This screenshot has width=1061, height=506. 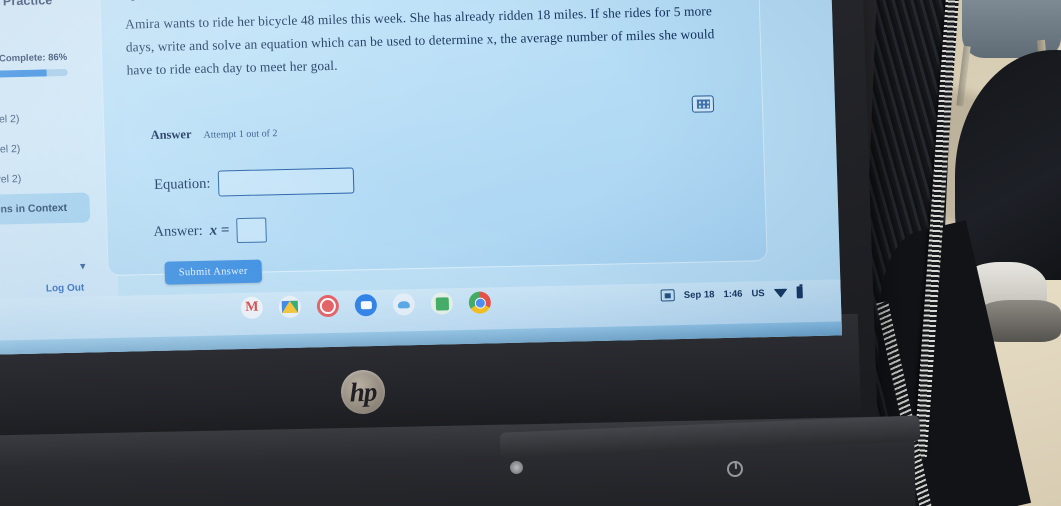 I want to click on equation-row: Equation:, so click(x=254, y=182).